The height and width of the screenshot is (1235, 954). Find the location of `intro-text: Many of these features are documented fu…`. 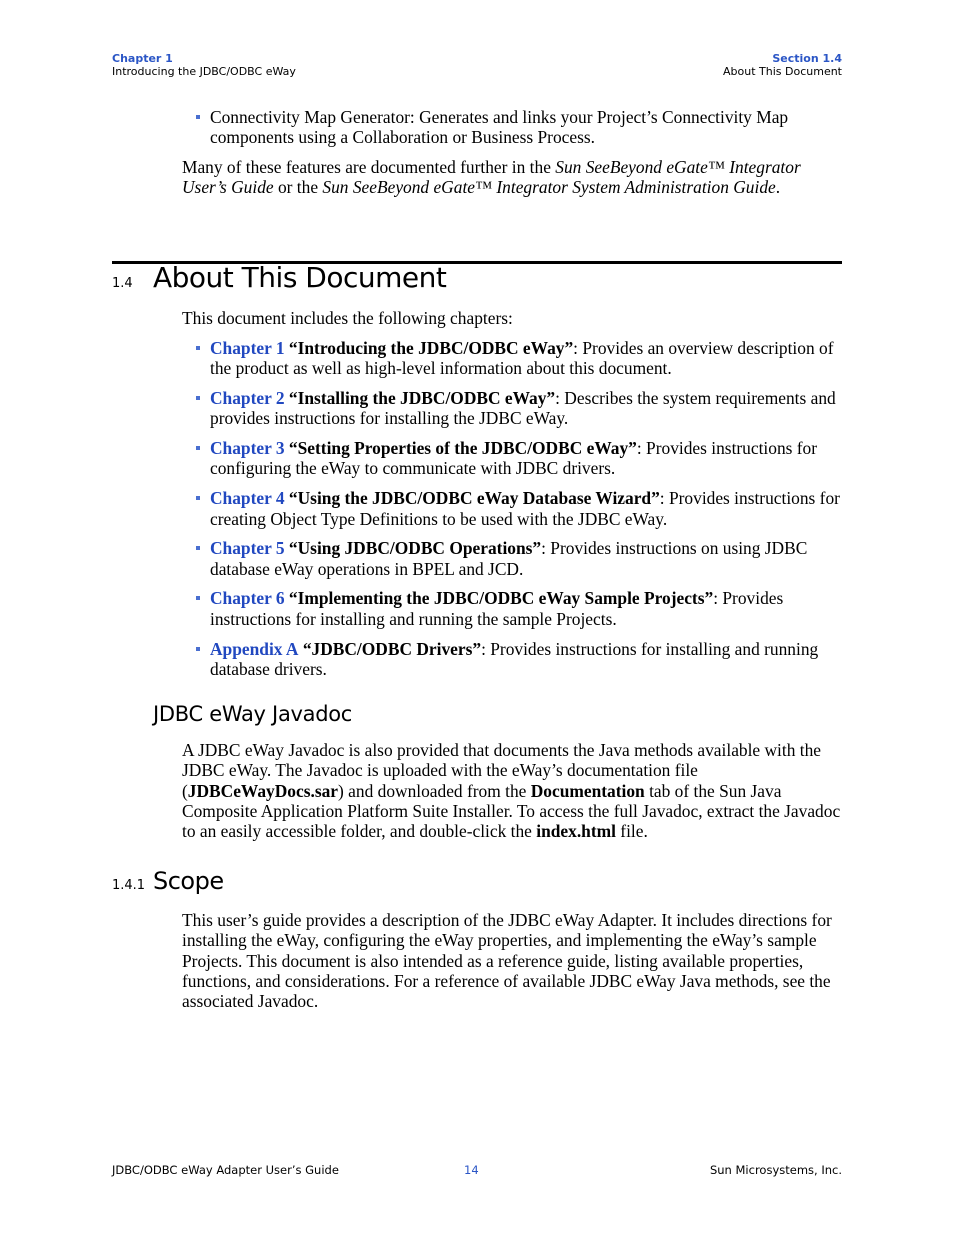

intro-text: Many of these features are documented fu… is located at coordinates (369, 167).